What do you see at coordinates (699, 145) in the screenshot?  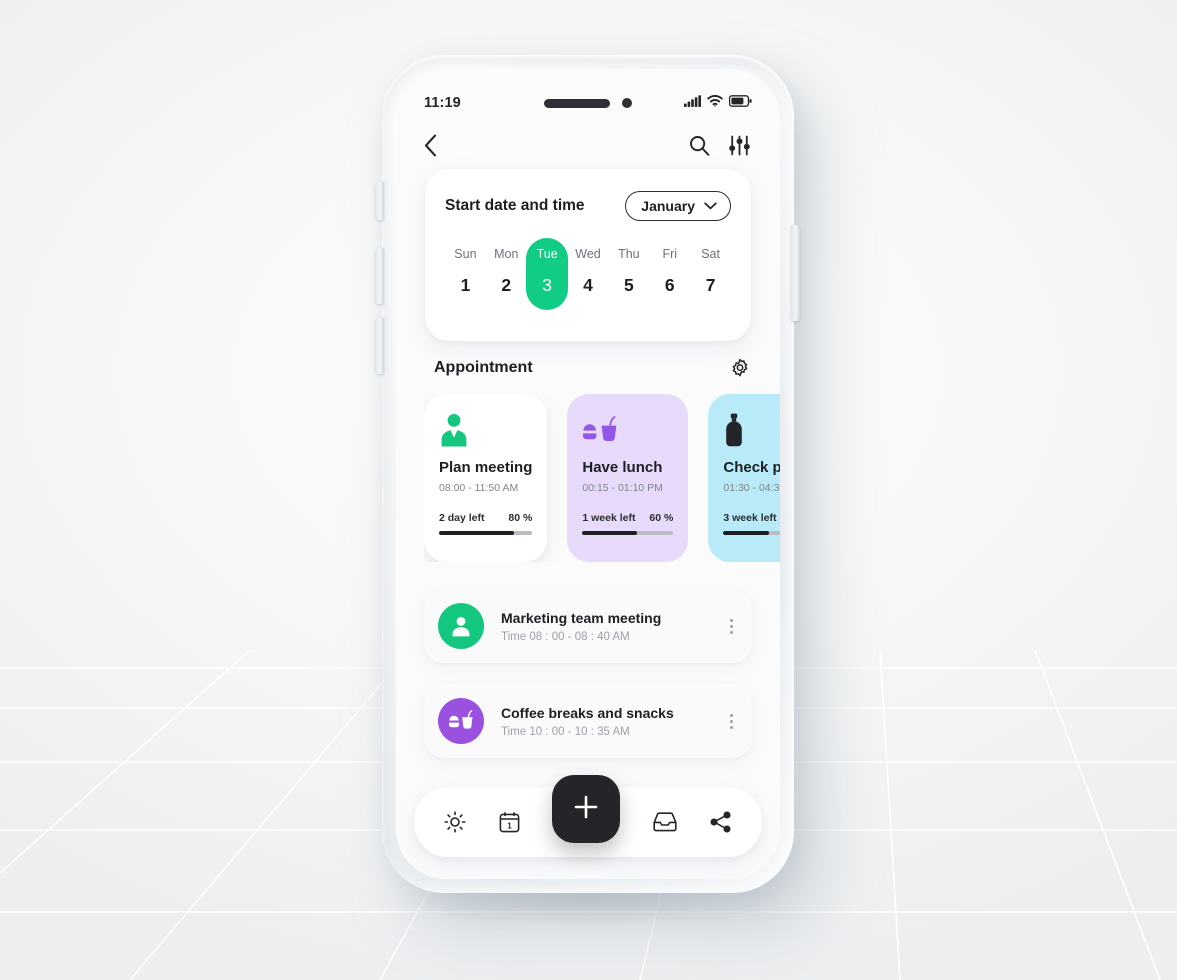 I see `search-icon` at bounding box center [699, 145].